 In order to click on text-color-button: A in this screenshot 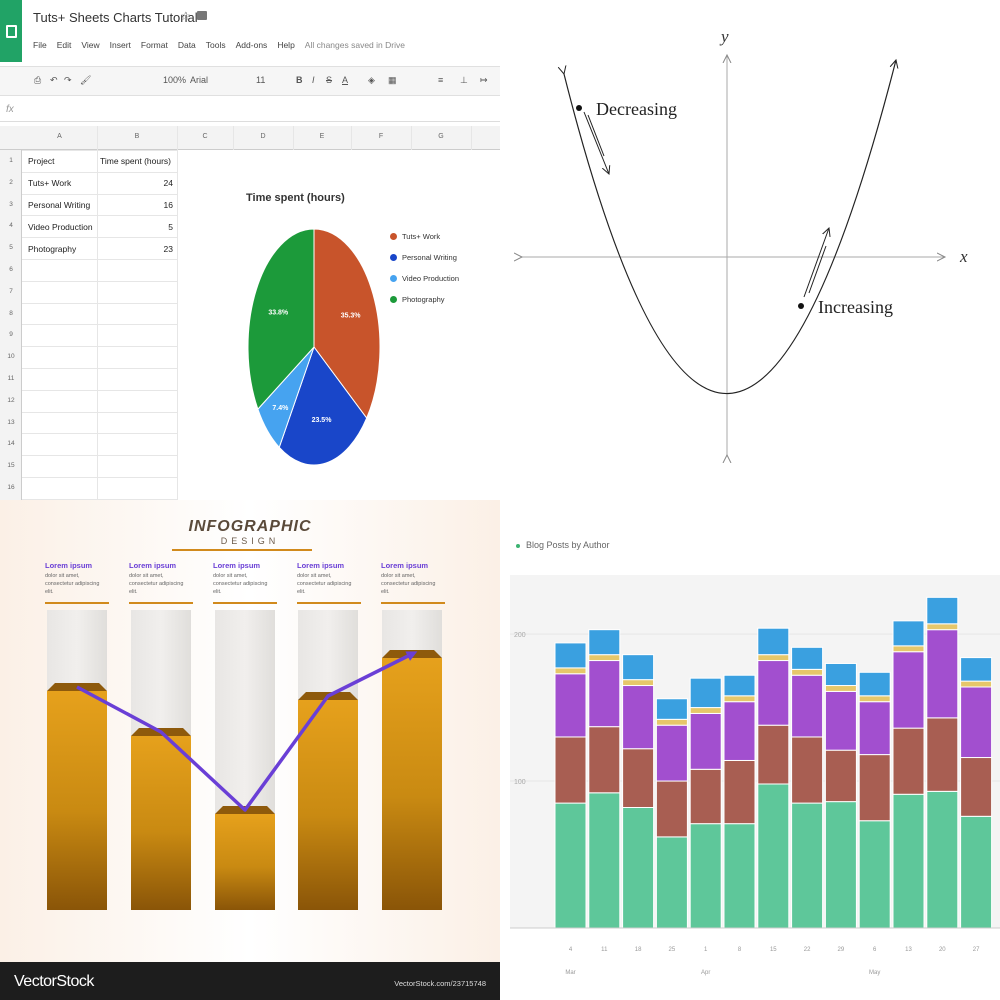, I will do `click(345, 80)`.